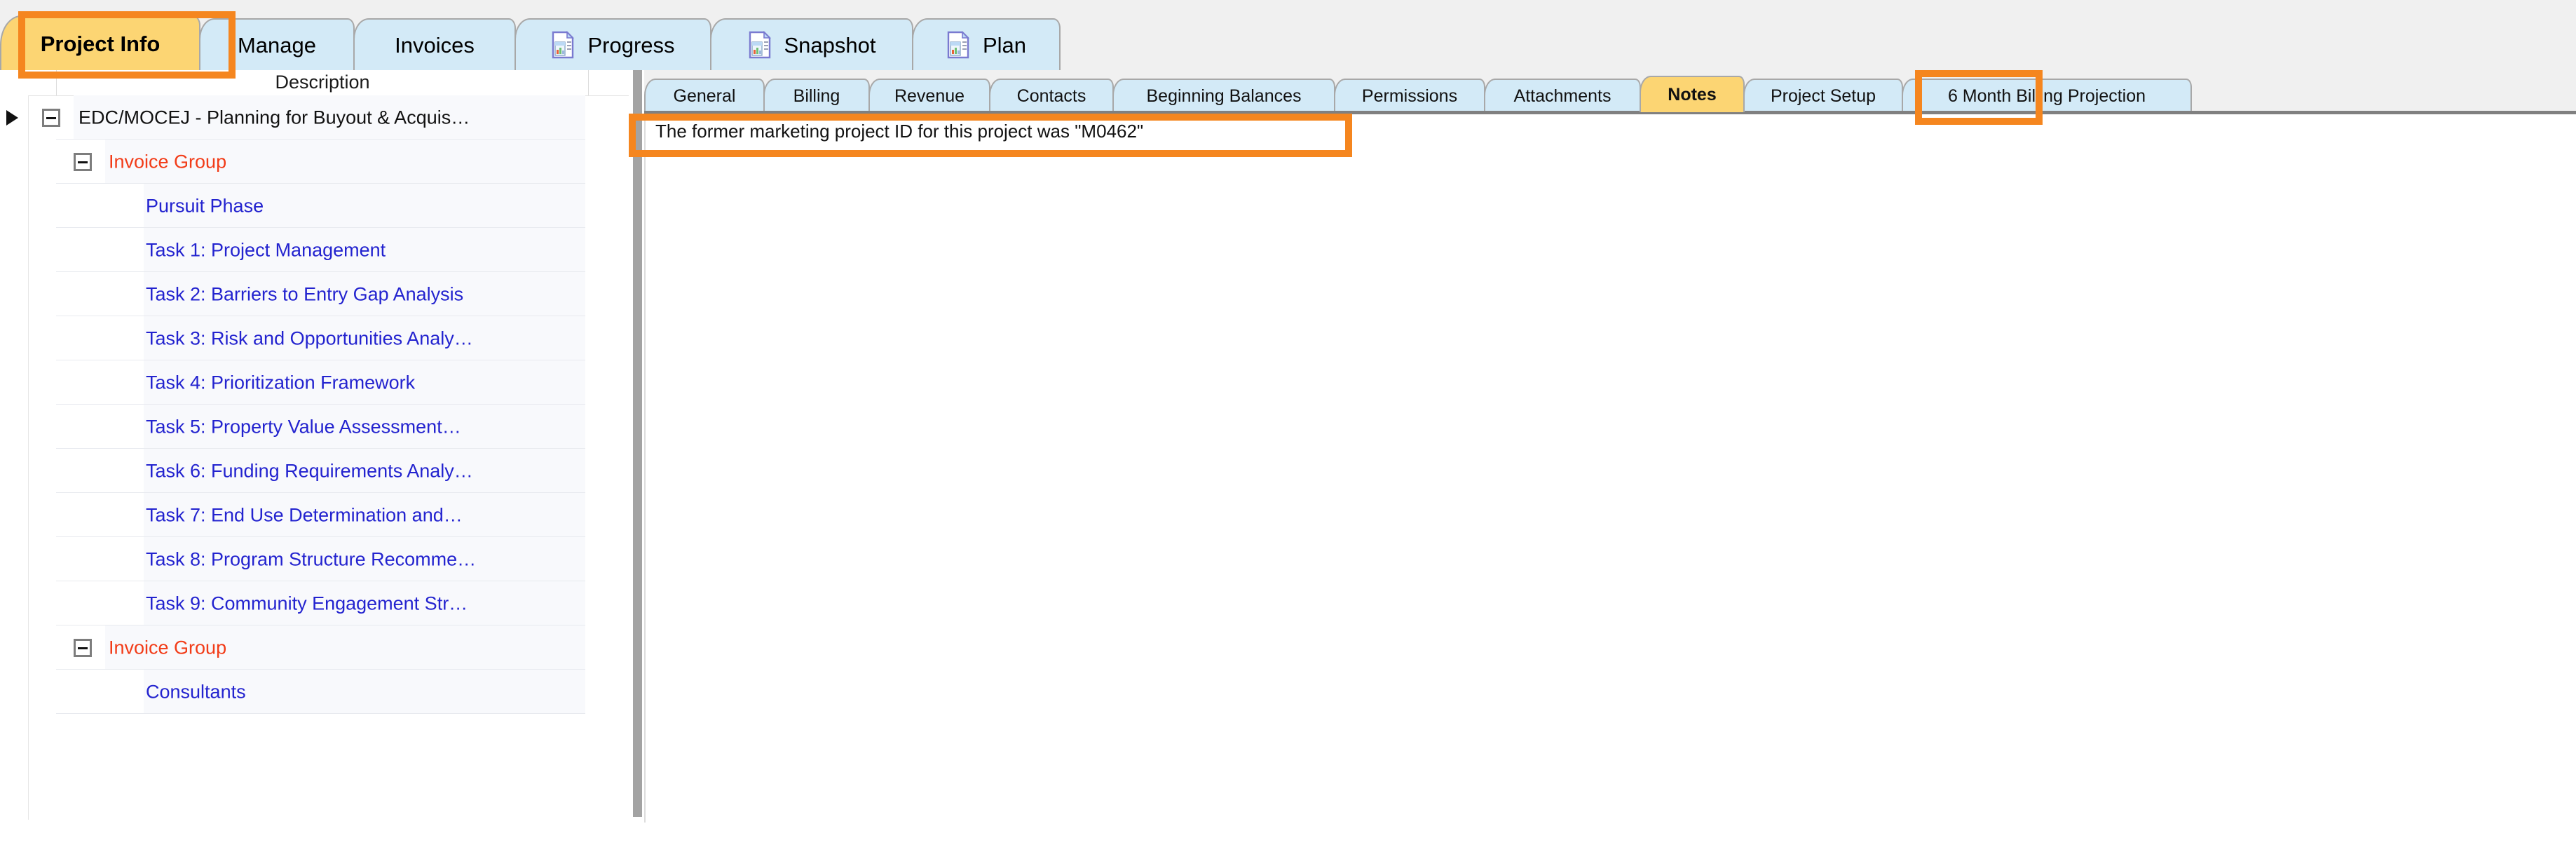 This screenshot has width=2576, height=866. I want to click on sub-tab-label: General, so click(704, 96).